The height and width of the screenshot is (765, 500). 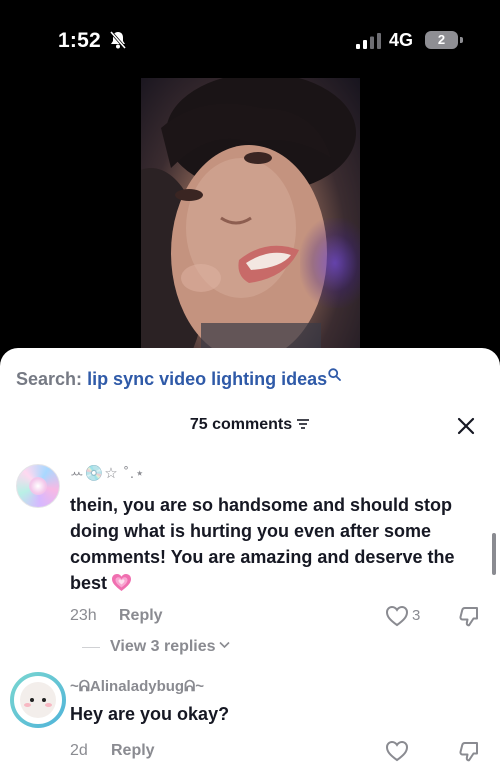 I want to click on replies-divider, so click(x=91, y=647).